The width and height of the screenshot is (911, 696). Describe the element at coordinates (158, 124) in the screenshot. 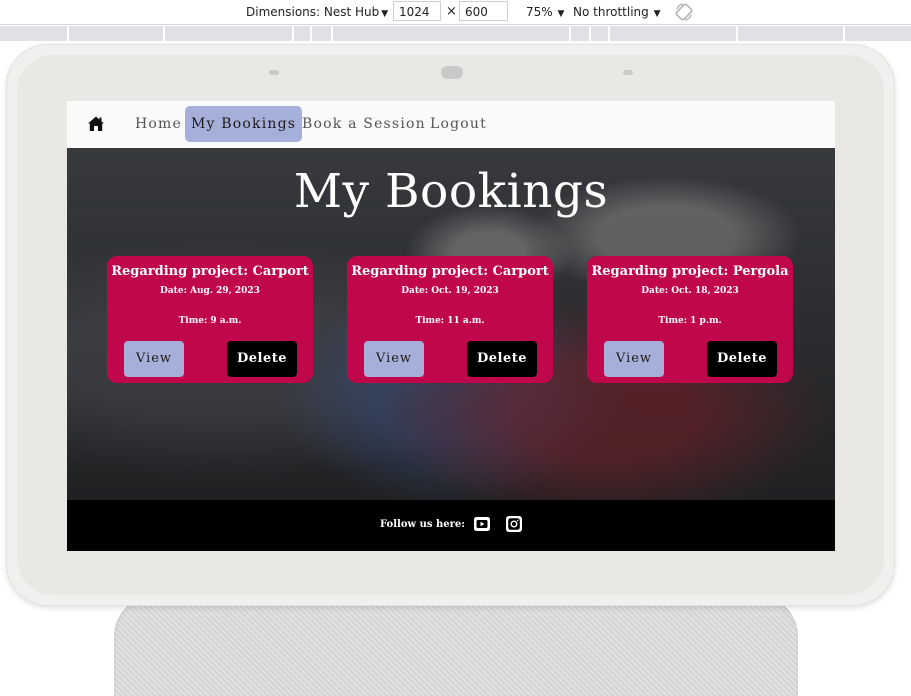

I see `nav-home: Home` at that location.